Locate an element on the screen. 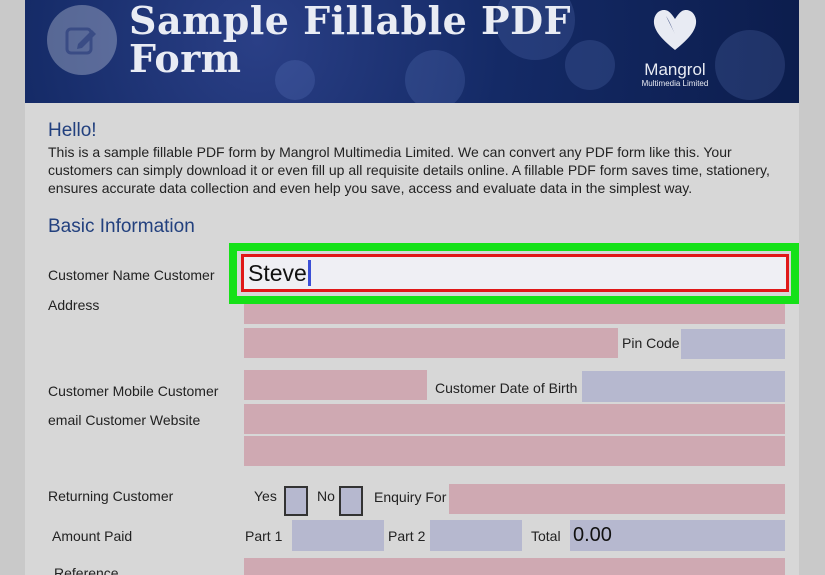 The width and height of the screenshot is (825, 575). reference-field is located at coordinates (514, 566).